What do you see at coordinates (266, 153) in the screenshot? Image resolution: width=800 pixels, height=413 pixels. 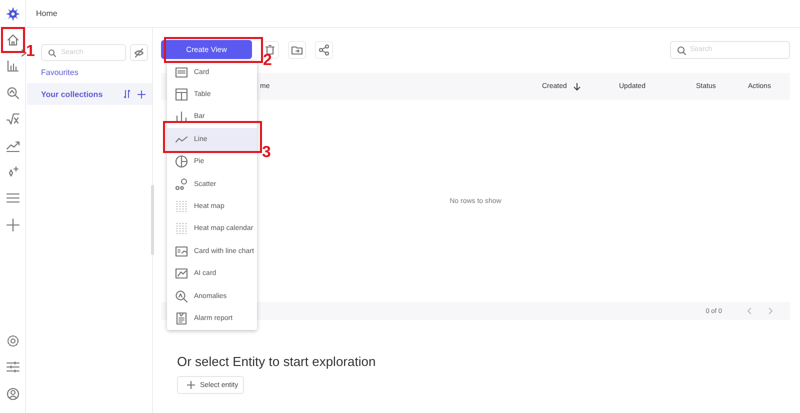 I see `step-number: 3` at bounding box center [266, 153].